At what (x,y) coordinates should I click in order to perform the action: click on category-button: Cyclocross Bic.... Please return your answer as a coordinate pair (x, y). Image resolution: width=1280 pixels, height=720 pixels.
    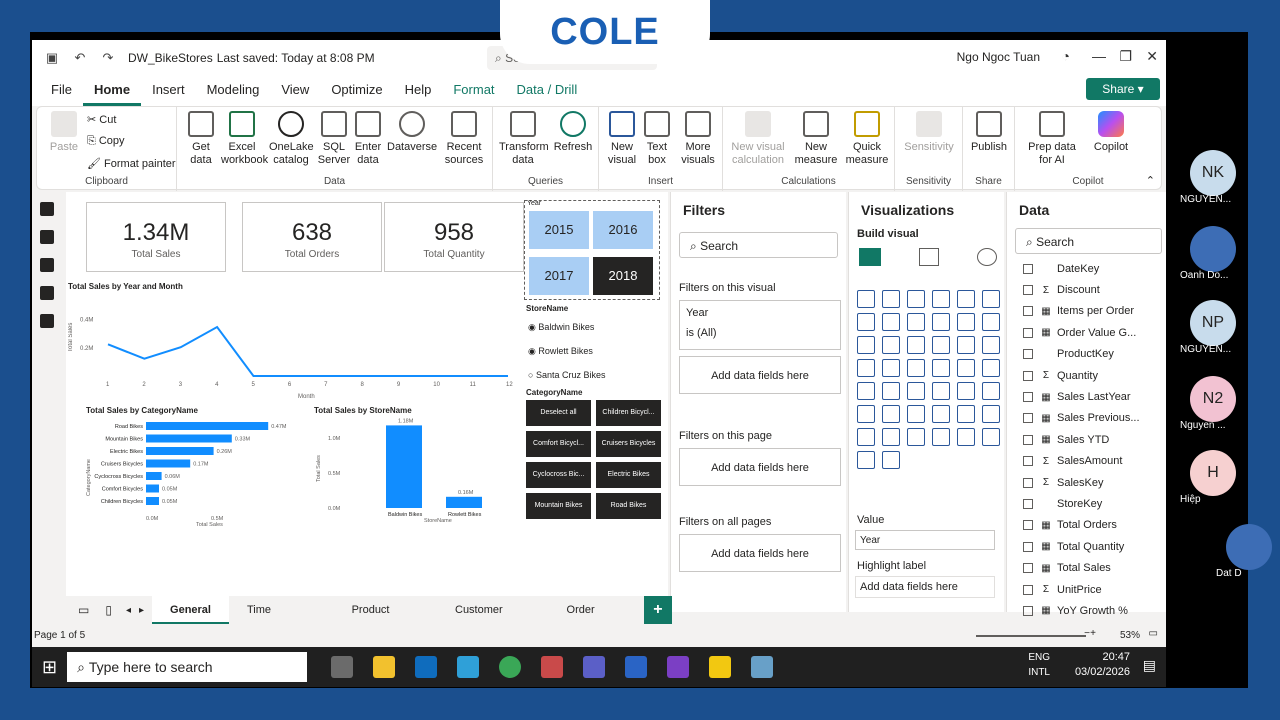
    Looking at the image, I should click on (558, 475).